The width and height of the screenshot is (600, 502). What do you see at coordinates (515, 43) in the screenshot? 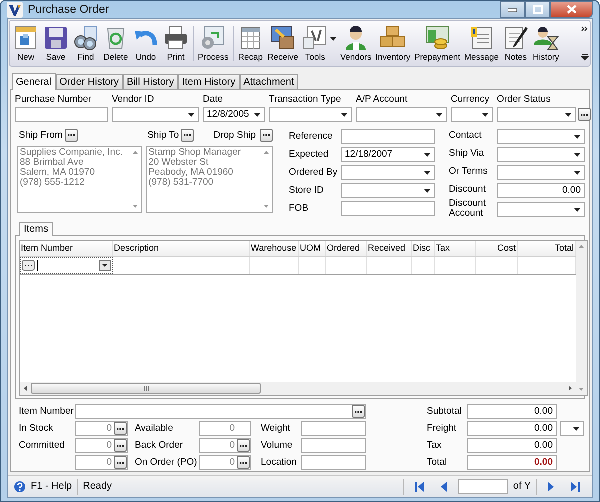
I see `notes-button: Notes` at bounding box center [515, 43].